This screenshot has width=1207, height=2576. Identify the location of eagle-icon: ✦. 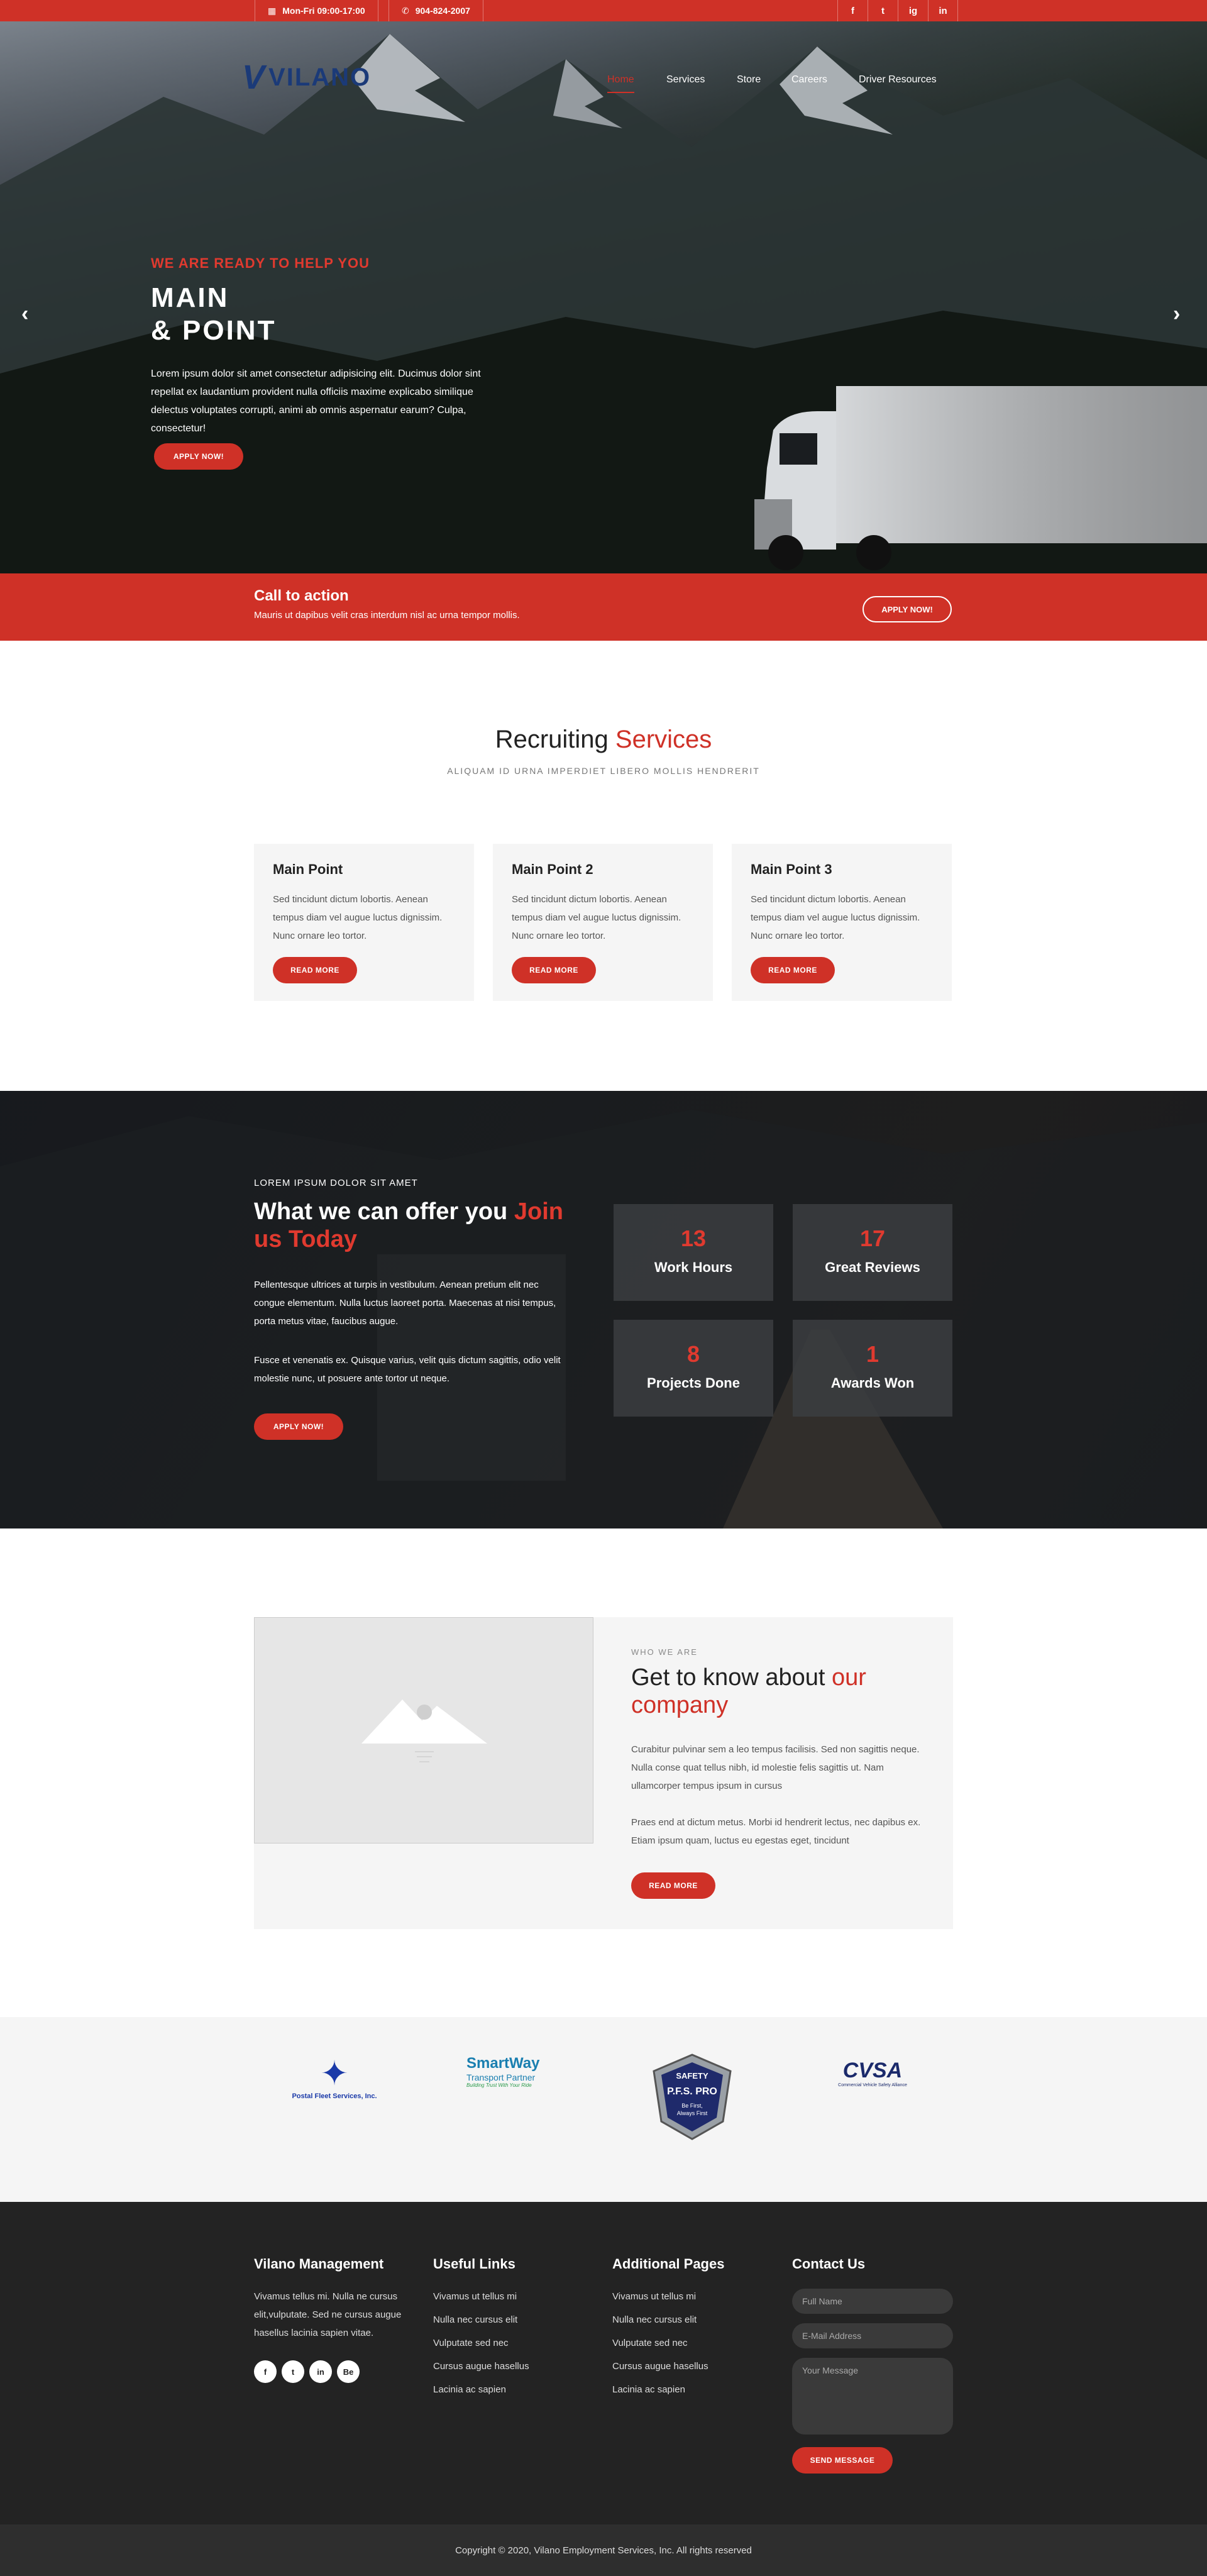
(334, 2073).